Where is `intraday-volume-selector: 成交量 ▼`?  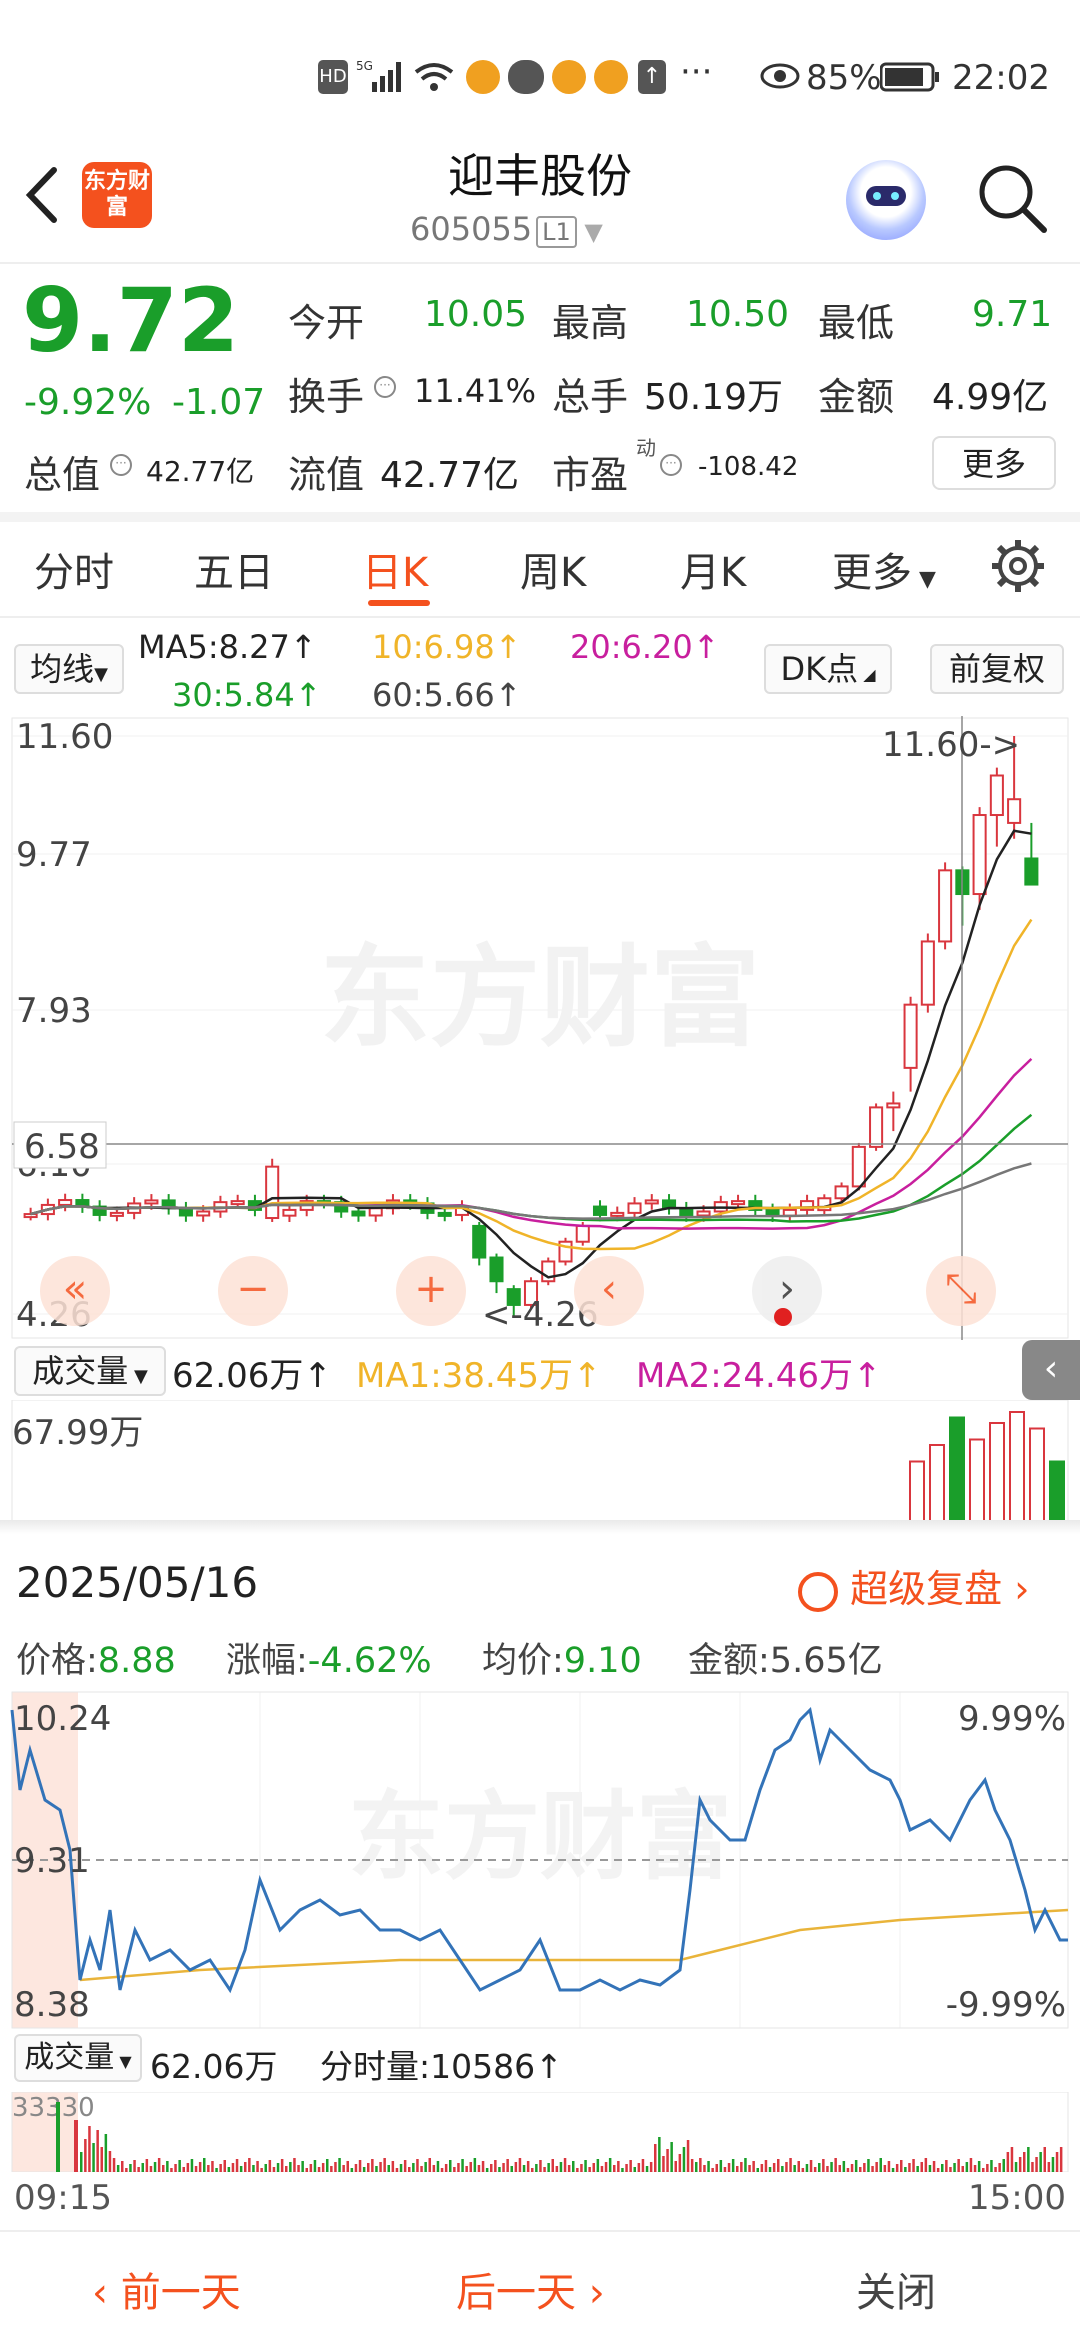
intraday-volume-selector: 成交量 ▼ is located at coordinates (78, 2058).